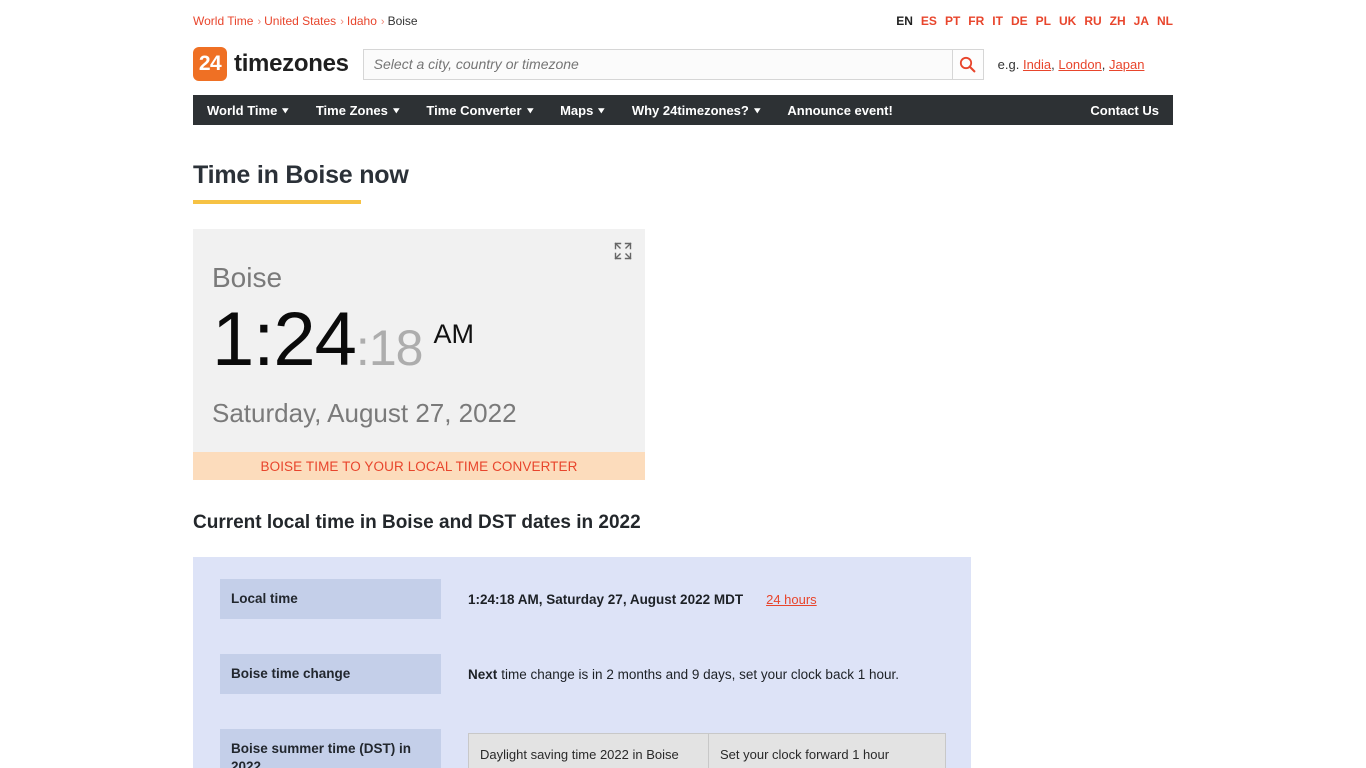  I want to click on logo-badge: 24, so click(210, 64).